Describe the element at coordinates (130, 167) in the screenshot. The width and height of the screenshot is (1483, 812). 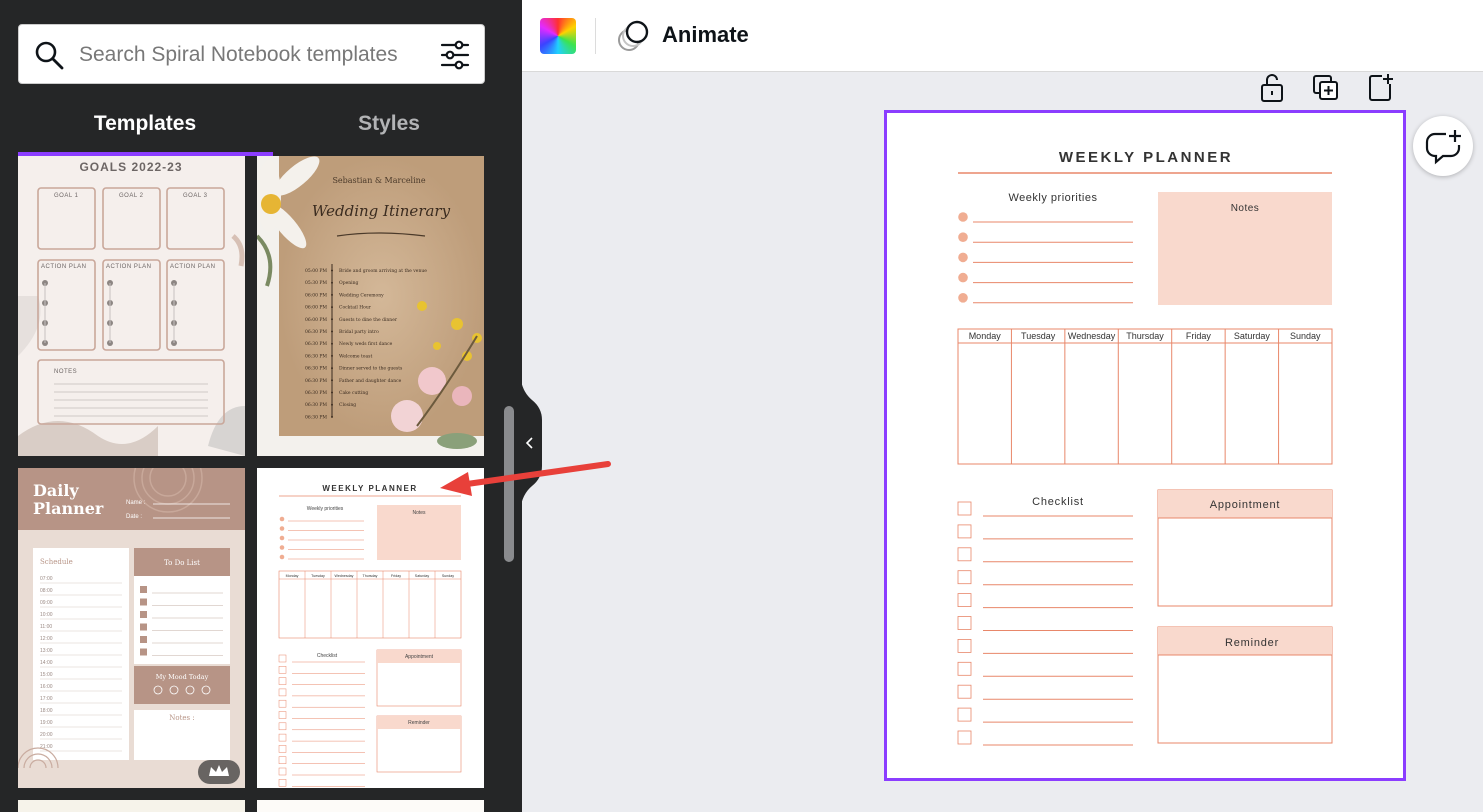
I see `goals-title: GOALS 2022-23` at that location.